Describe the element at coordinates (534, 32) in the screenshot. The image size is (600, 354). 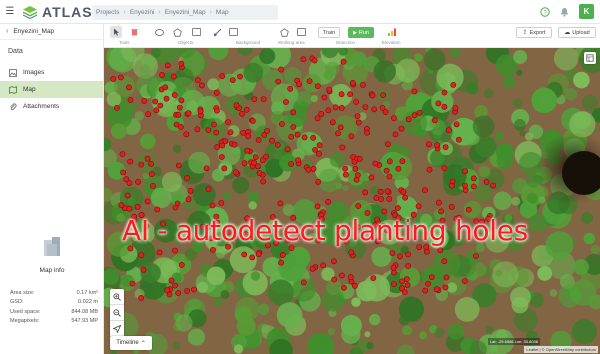
I see `export-button: ⇪ Export` at that location.